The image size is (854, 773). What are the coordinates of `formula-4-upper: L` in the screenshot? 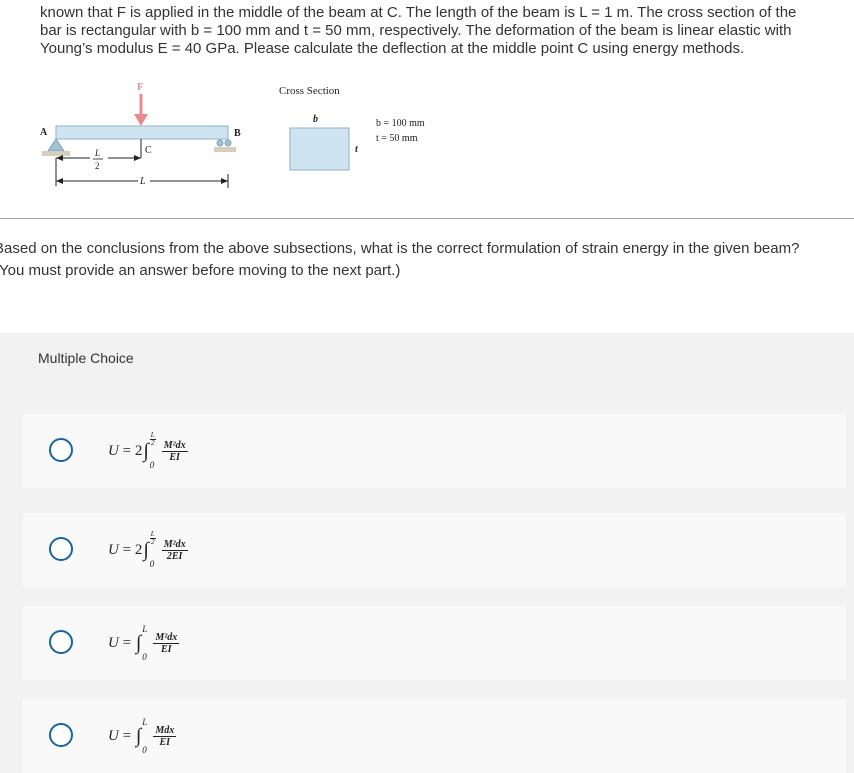 It's located at (145, 722).